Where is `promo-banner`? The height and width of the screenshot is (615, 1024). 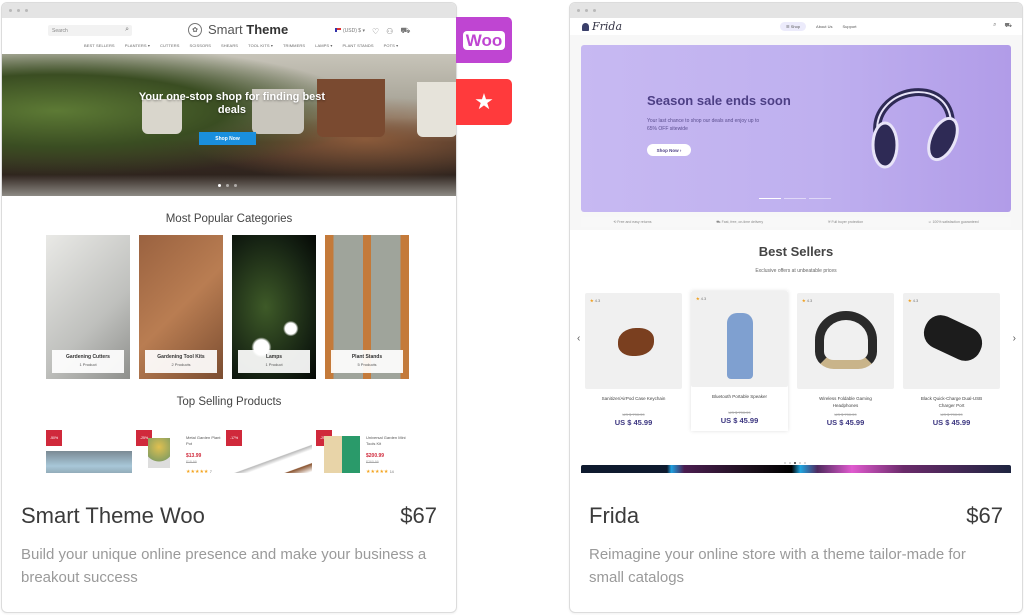 promo-banner is located at coordinates (796, 469).